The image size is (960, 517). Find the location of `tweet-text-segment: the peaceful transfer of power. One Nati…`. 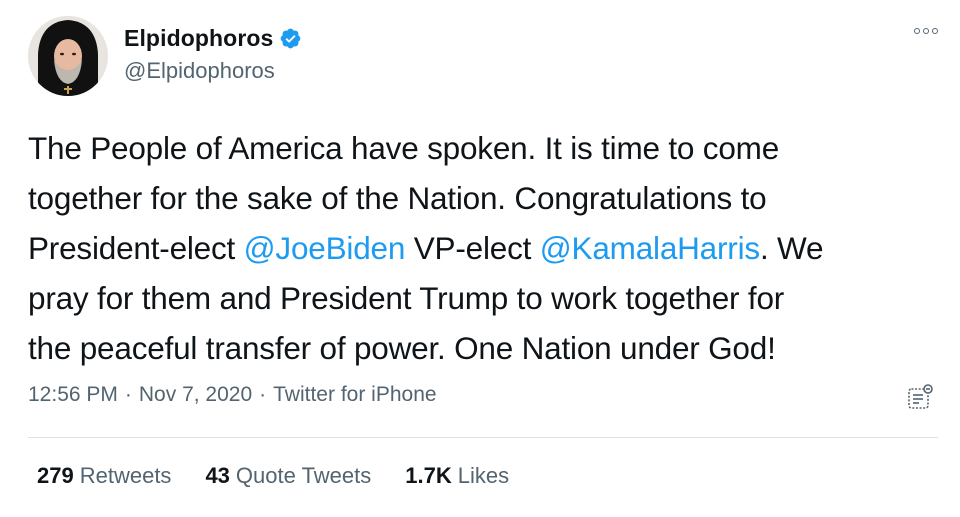

tweet-text-segment: the peaceful transfer of power. One Nati… is located at coordinates (402, 348).